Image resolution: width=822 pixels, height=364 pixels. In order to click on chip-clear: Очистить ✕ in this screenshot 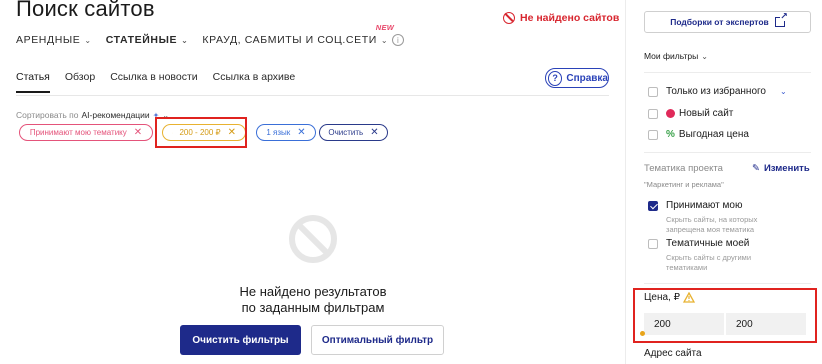, I will do `click(353, 132)`.